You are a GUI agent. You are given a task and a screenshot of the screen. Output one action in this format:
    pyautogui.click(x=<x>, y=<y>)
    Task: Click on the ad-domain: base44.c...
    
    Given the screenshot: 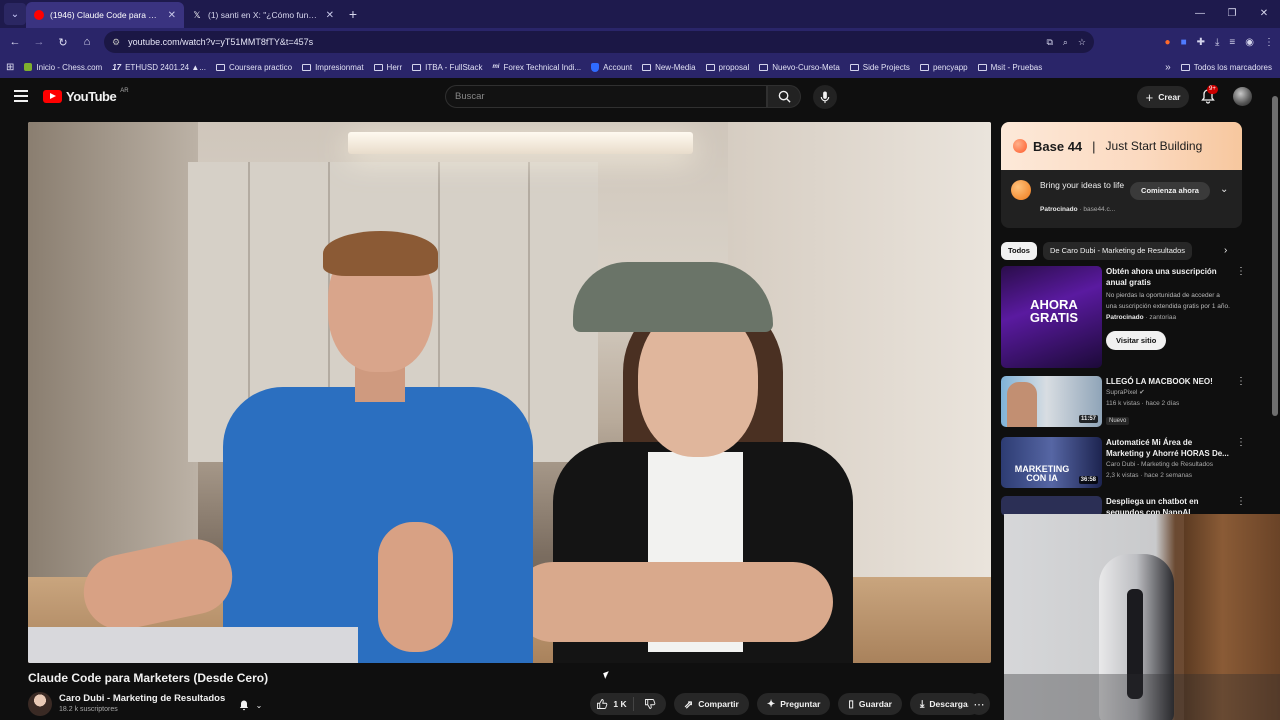 What is the action you would take?
    pyautogui.click(x=1099, y=209)
    